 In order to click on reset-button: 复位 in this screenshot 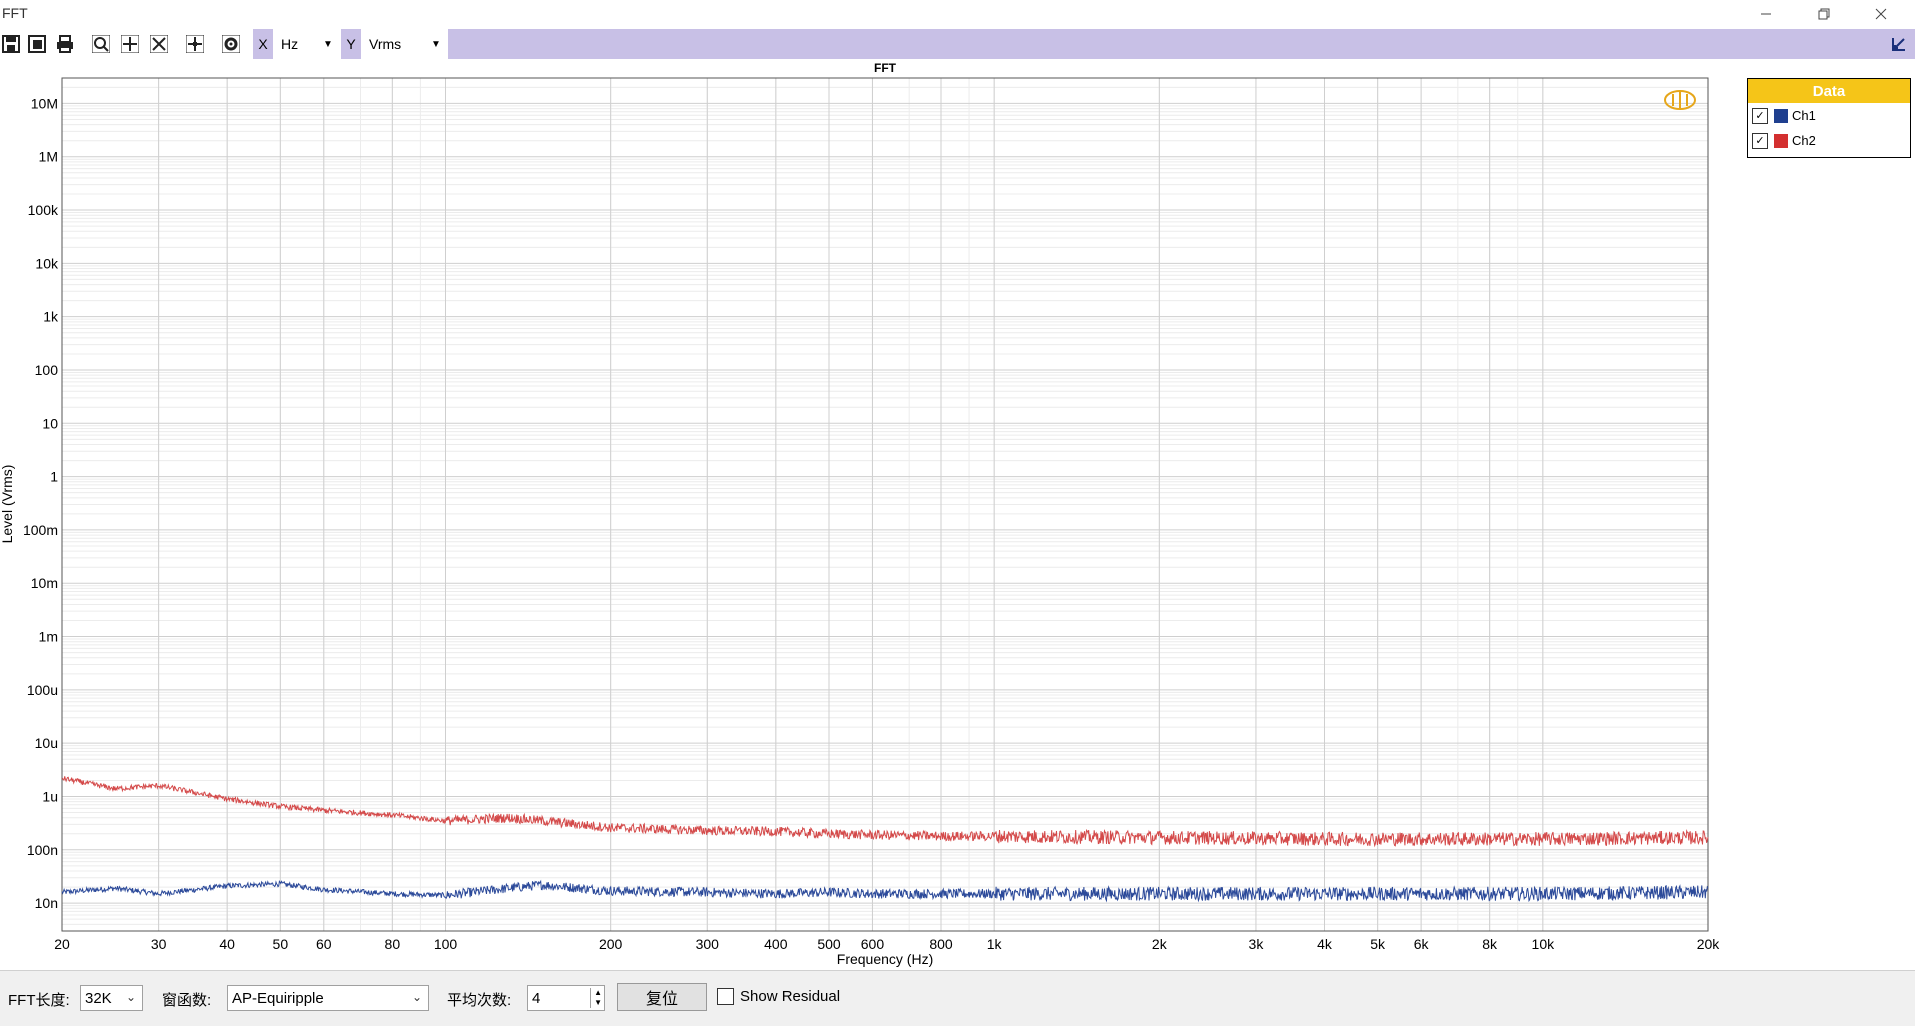, I will do `click(662, 997)`.